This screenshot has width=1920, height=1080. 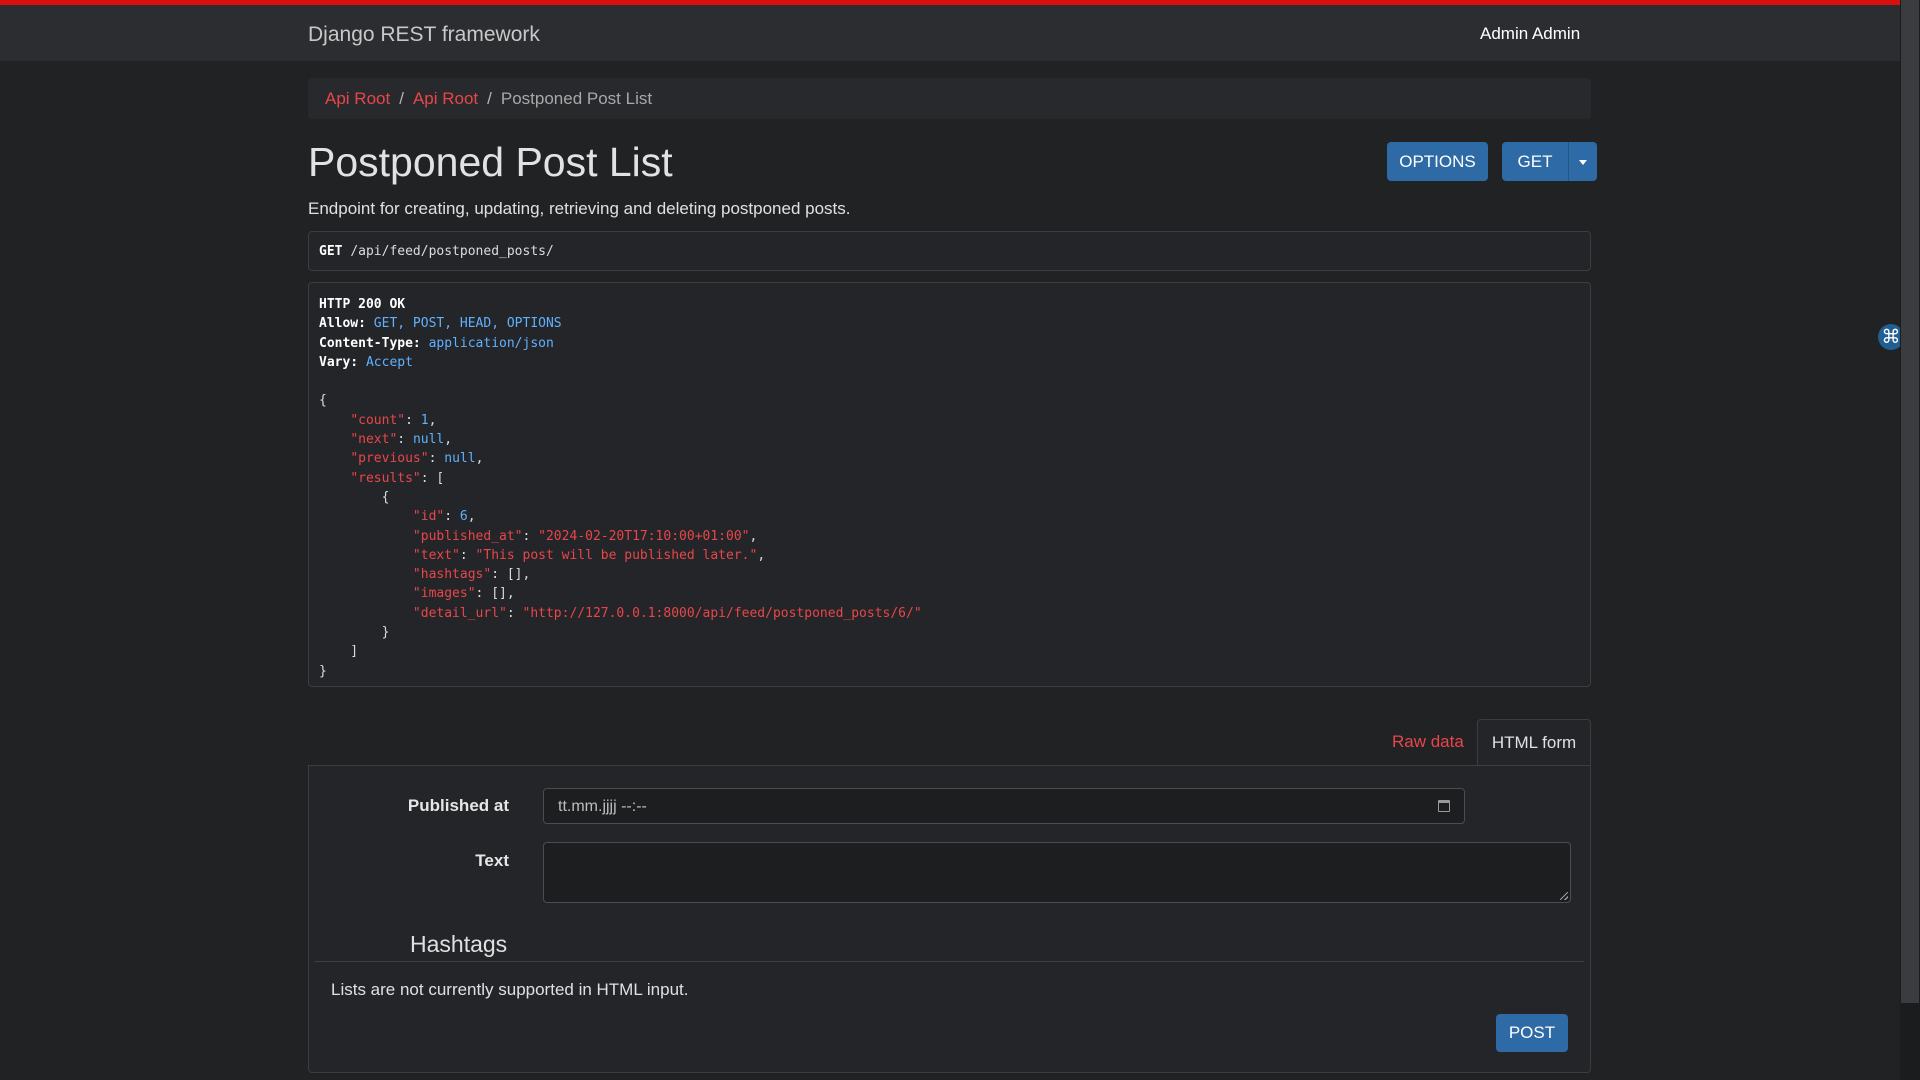 I want to click on breadcrumb-active: Postponed Post List, so click(x=576, y=98).